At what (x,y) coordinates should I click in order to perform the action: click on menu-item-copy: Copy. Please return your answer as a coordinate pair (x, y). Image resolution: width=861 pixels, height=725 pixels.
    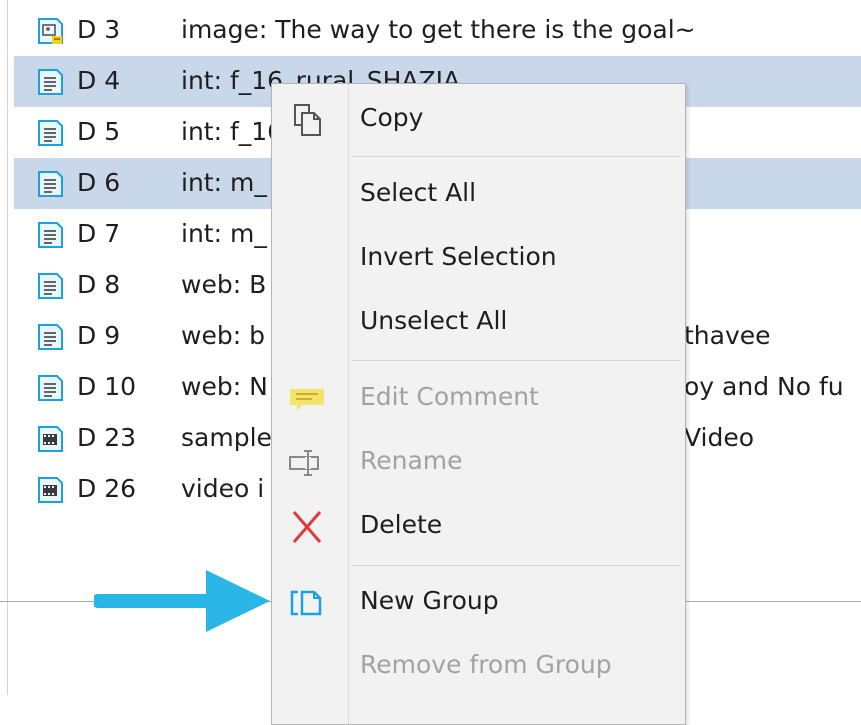
    Looking at the image, I should click on (478, 120).